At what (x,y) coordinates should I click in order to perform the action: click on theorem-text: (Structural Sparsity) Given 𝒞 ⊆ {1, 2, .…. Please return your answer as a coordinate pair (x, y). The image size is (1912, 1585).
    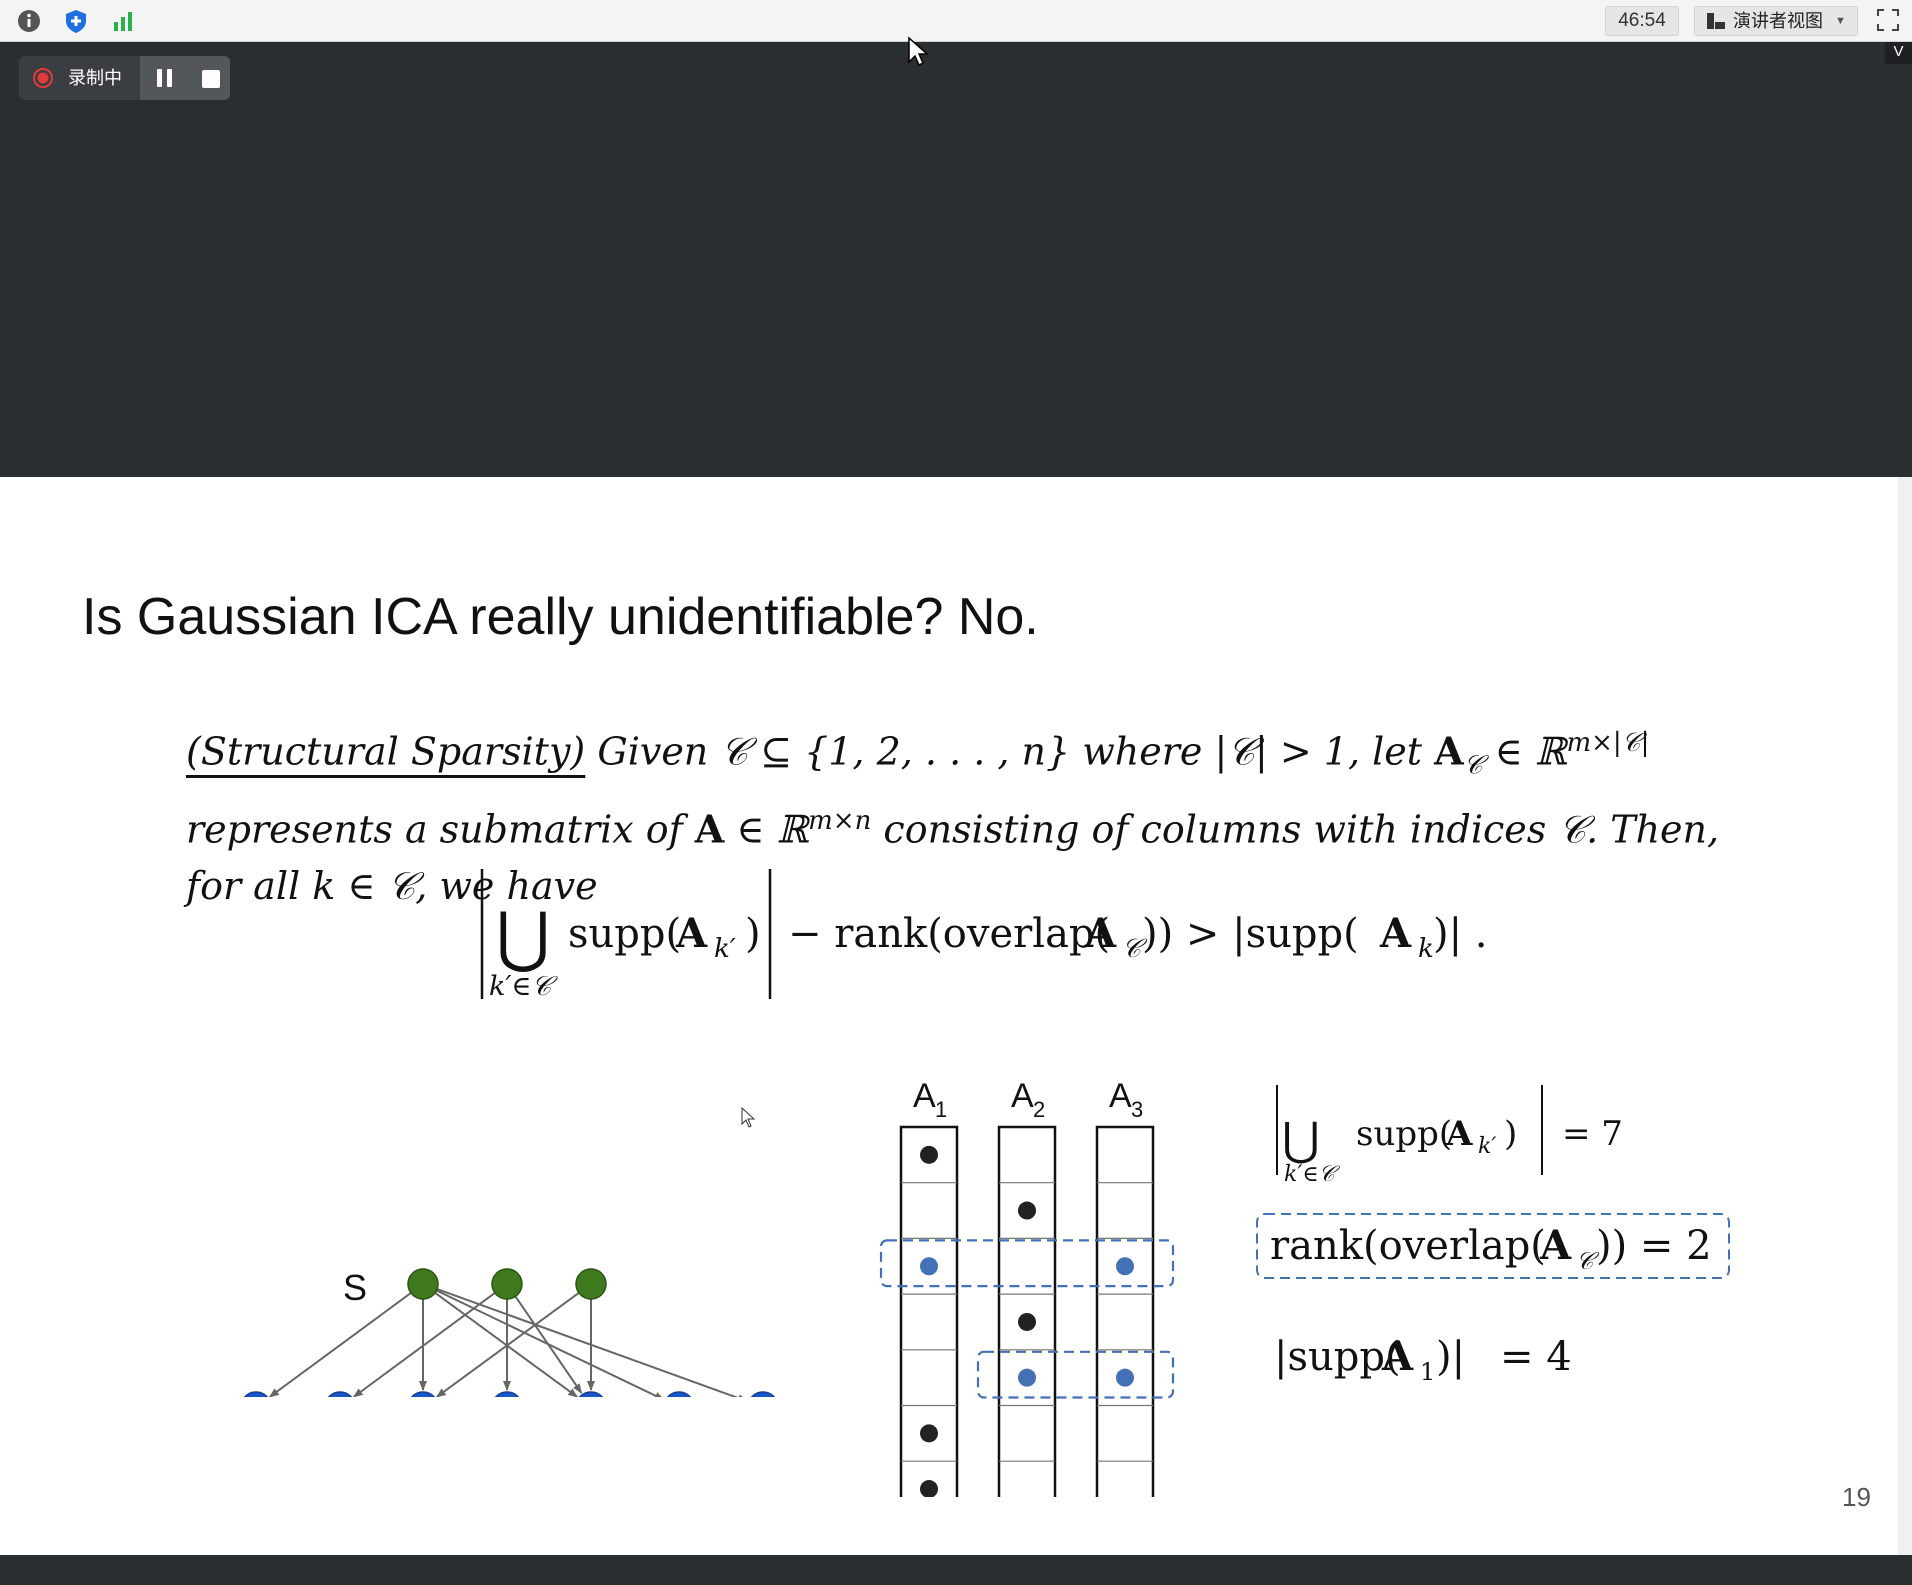
    Looking at the image, I should click on (966, 814).